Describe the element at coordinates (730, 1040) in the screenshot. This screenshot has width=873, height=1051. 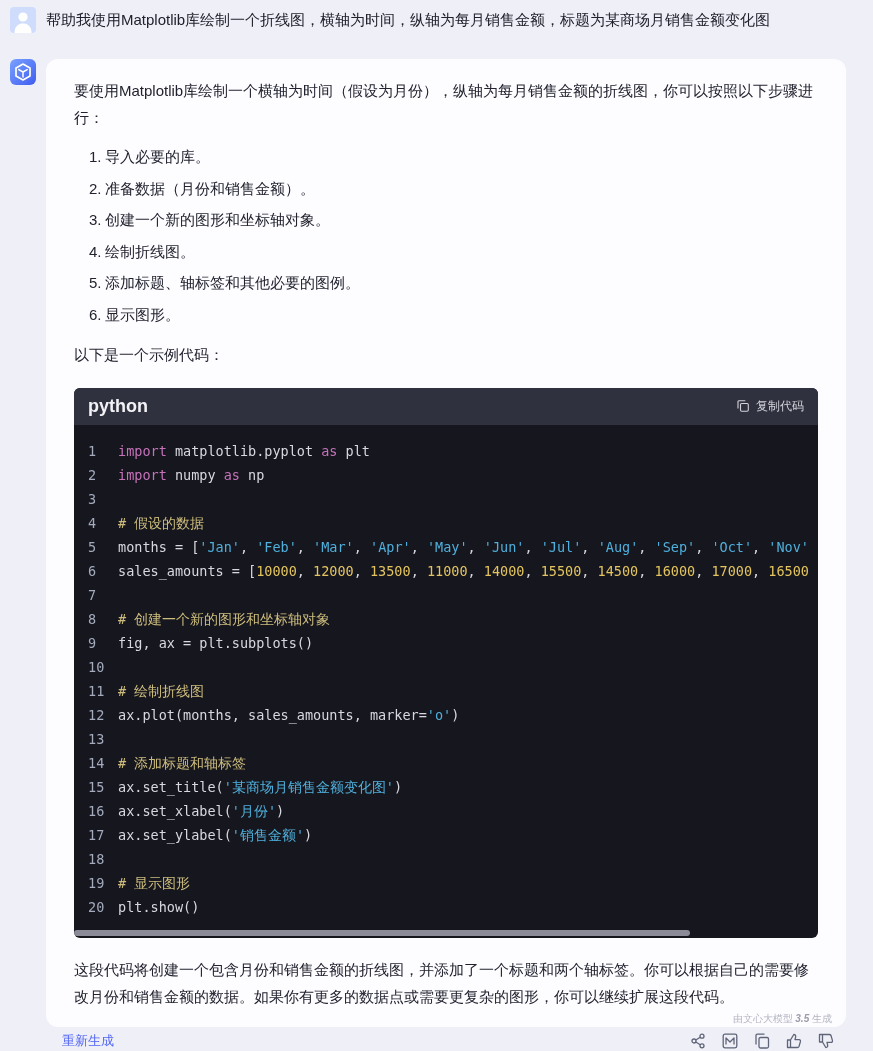
I see `image-icon` at that location.